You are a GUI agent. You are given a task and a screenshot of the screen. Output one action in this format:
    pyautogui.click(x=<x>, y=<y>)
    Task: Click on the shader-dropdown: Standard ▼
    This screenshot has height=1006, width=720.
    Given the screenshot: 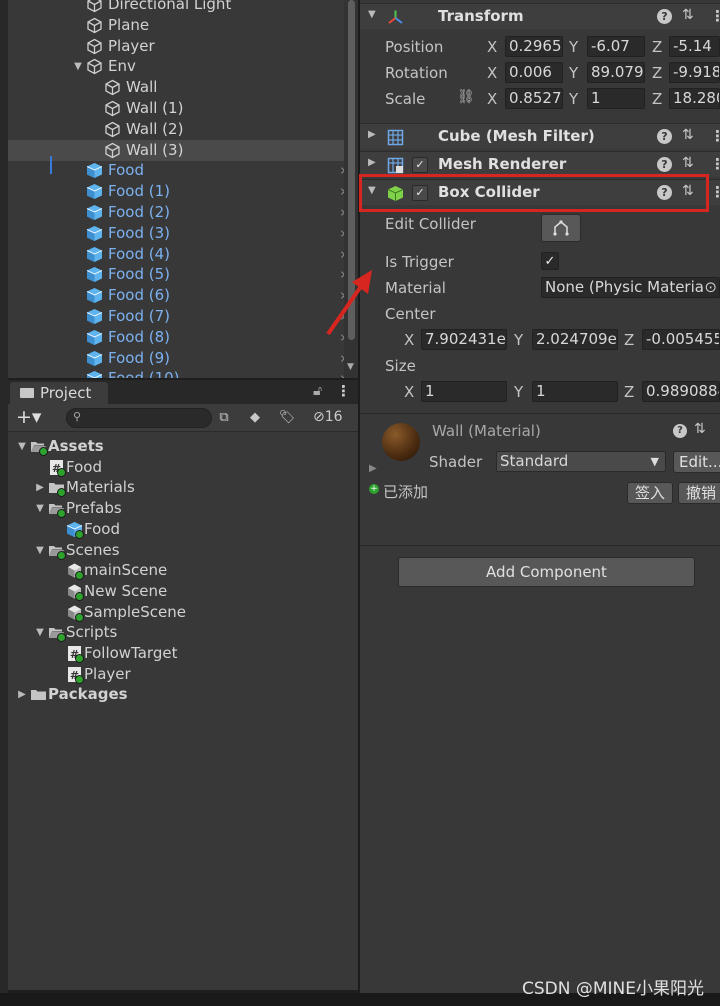 What is the action you would take?
    pyautogui.click(x=581, y=461)
    